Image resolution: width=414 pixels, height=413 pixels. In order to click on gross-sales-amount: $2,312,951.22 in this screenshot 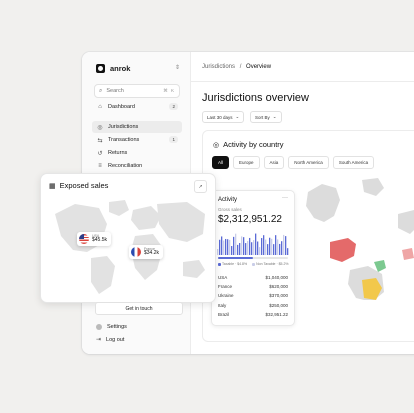, I will do `click(250, 219)`.